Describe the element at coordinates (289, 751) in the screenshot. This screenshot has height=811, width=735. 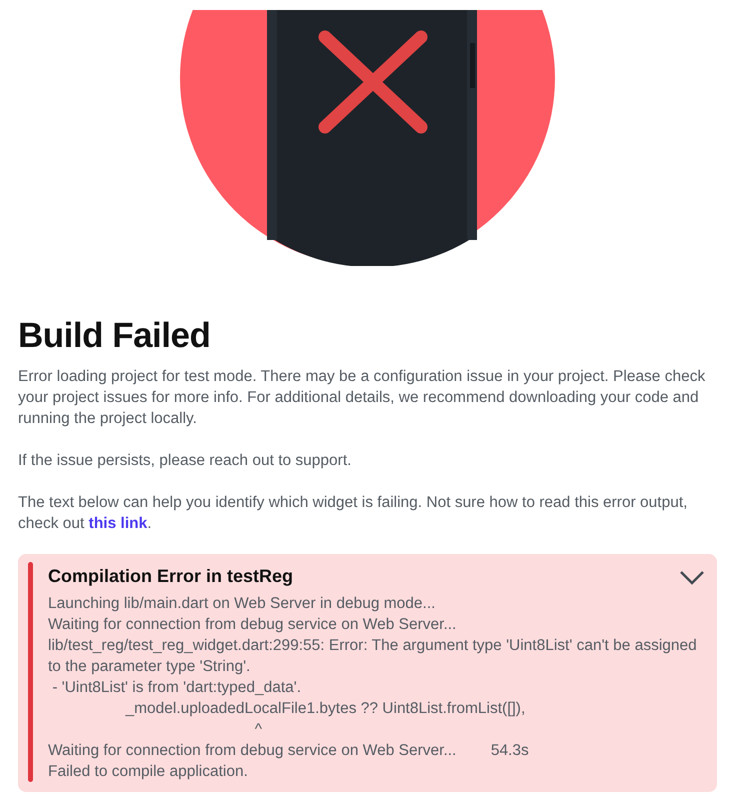
I see `log-line: Waiting for connection from debug service on Web Server... 54.3s` at that location.